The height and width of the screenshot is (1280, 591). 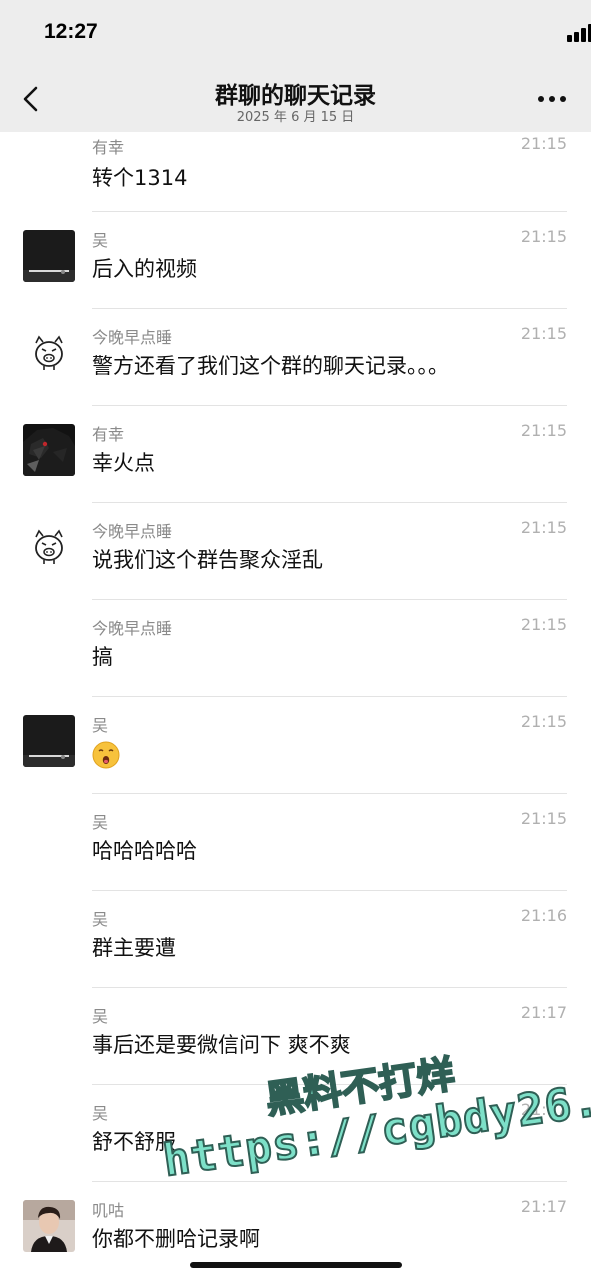 What do you see at coordinates (295, 117) in the screenshot?
I see `page-subtitle-date: 2025 年 6 月 15 日` at bounding box center [295, 117].